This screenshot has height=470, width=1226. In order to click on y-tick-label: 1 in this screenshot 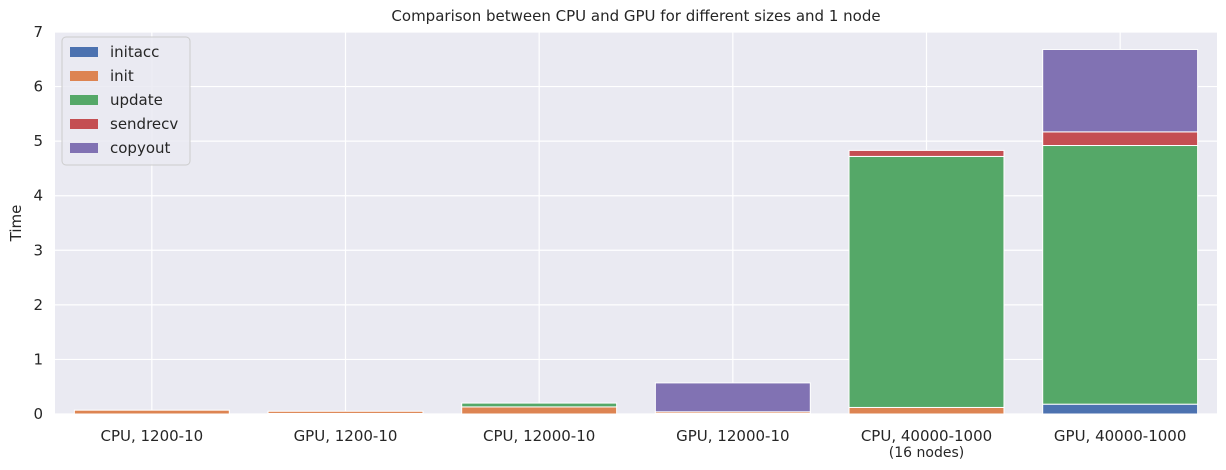, I will do `click(38, 359)`.